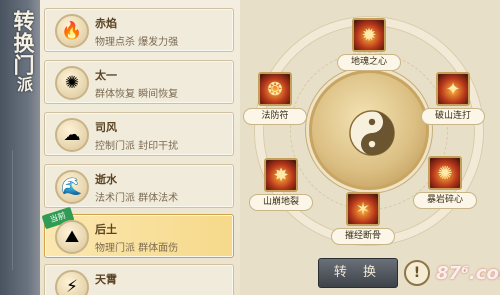 The height and width of the screenshot is (295, 500). Describe the element at coordinates (106, 75) in the screenshot. I see `school-name: 太一` at that location.